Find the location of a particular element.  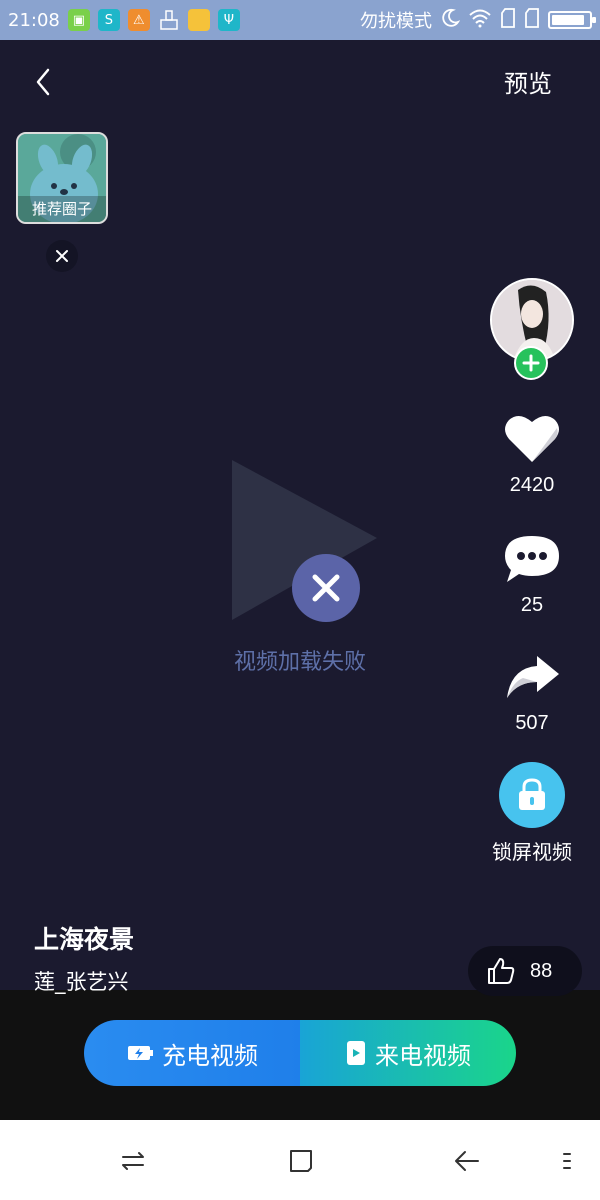

brush-icon is located at coordinates (169, 20).